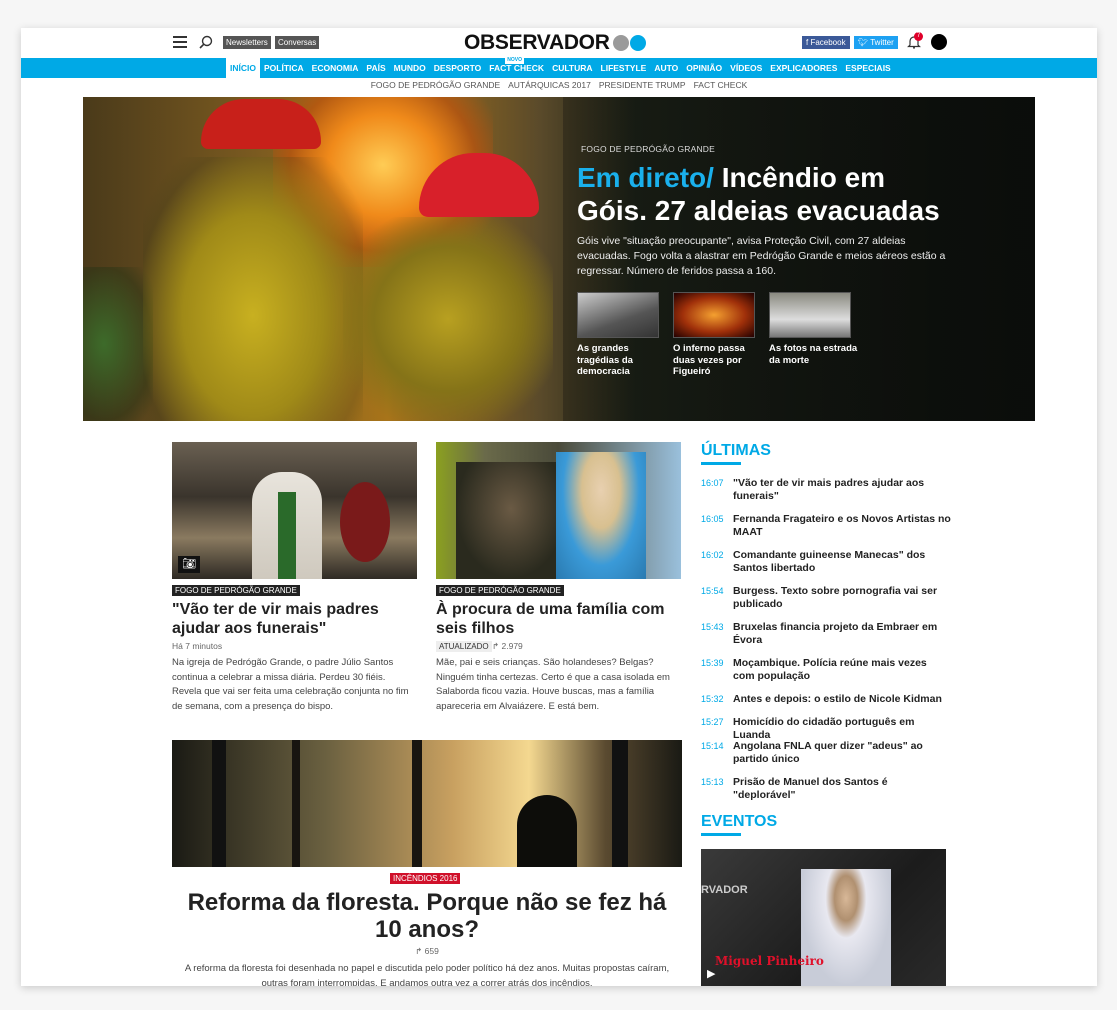  I want to click on events-video: RVADOR Miguel Pinheiro ▶, so click(823, 917).